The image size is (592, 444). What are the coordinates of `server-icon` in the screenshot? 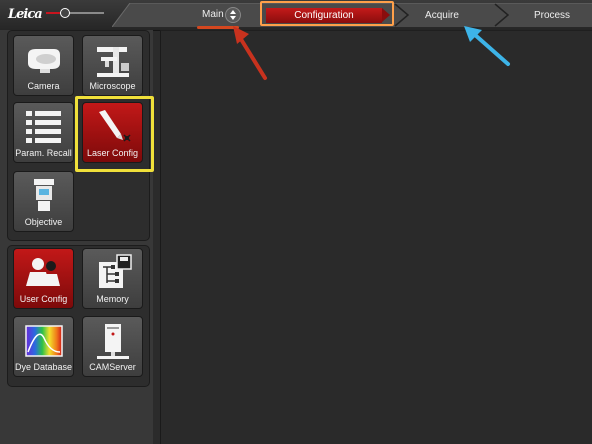 It's located at (113, 341).